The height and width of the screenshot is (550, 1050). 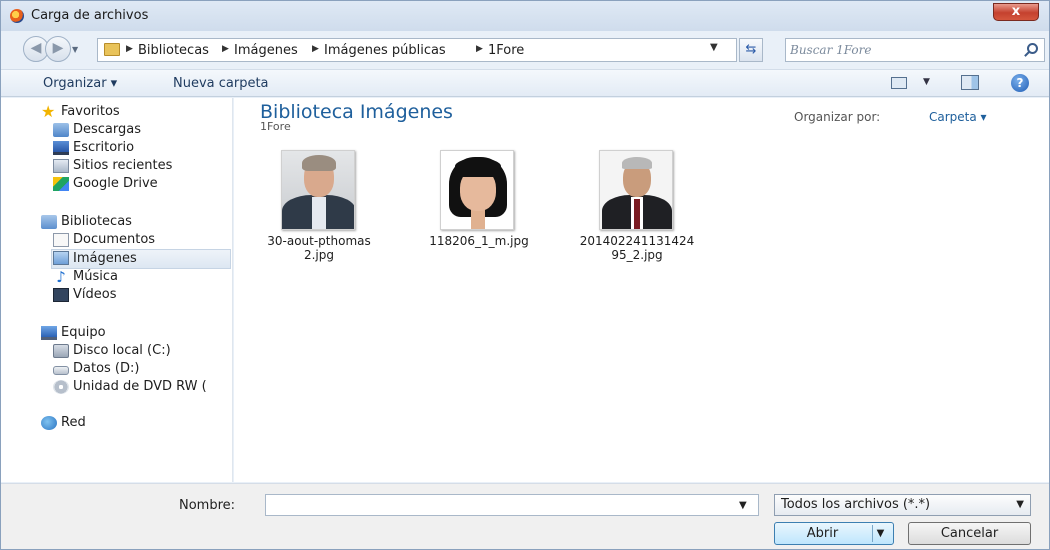 What do you see at coordinates (106, 368) in the screenshot?
I see `sidebar-item-label: Datos (D:)` at bounding box center [106, 368].